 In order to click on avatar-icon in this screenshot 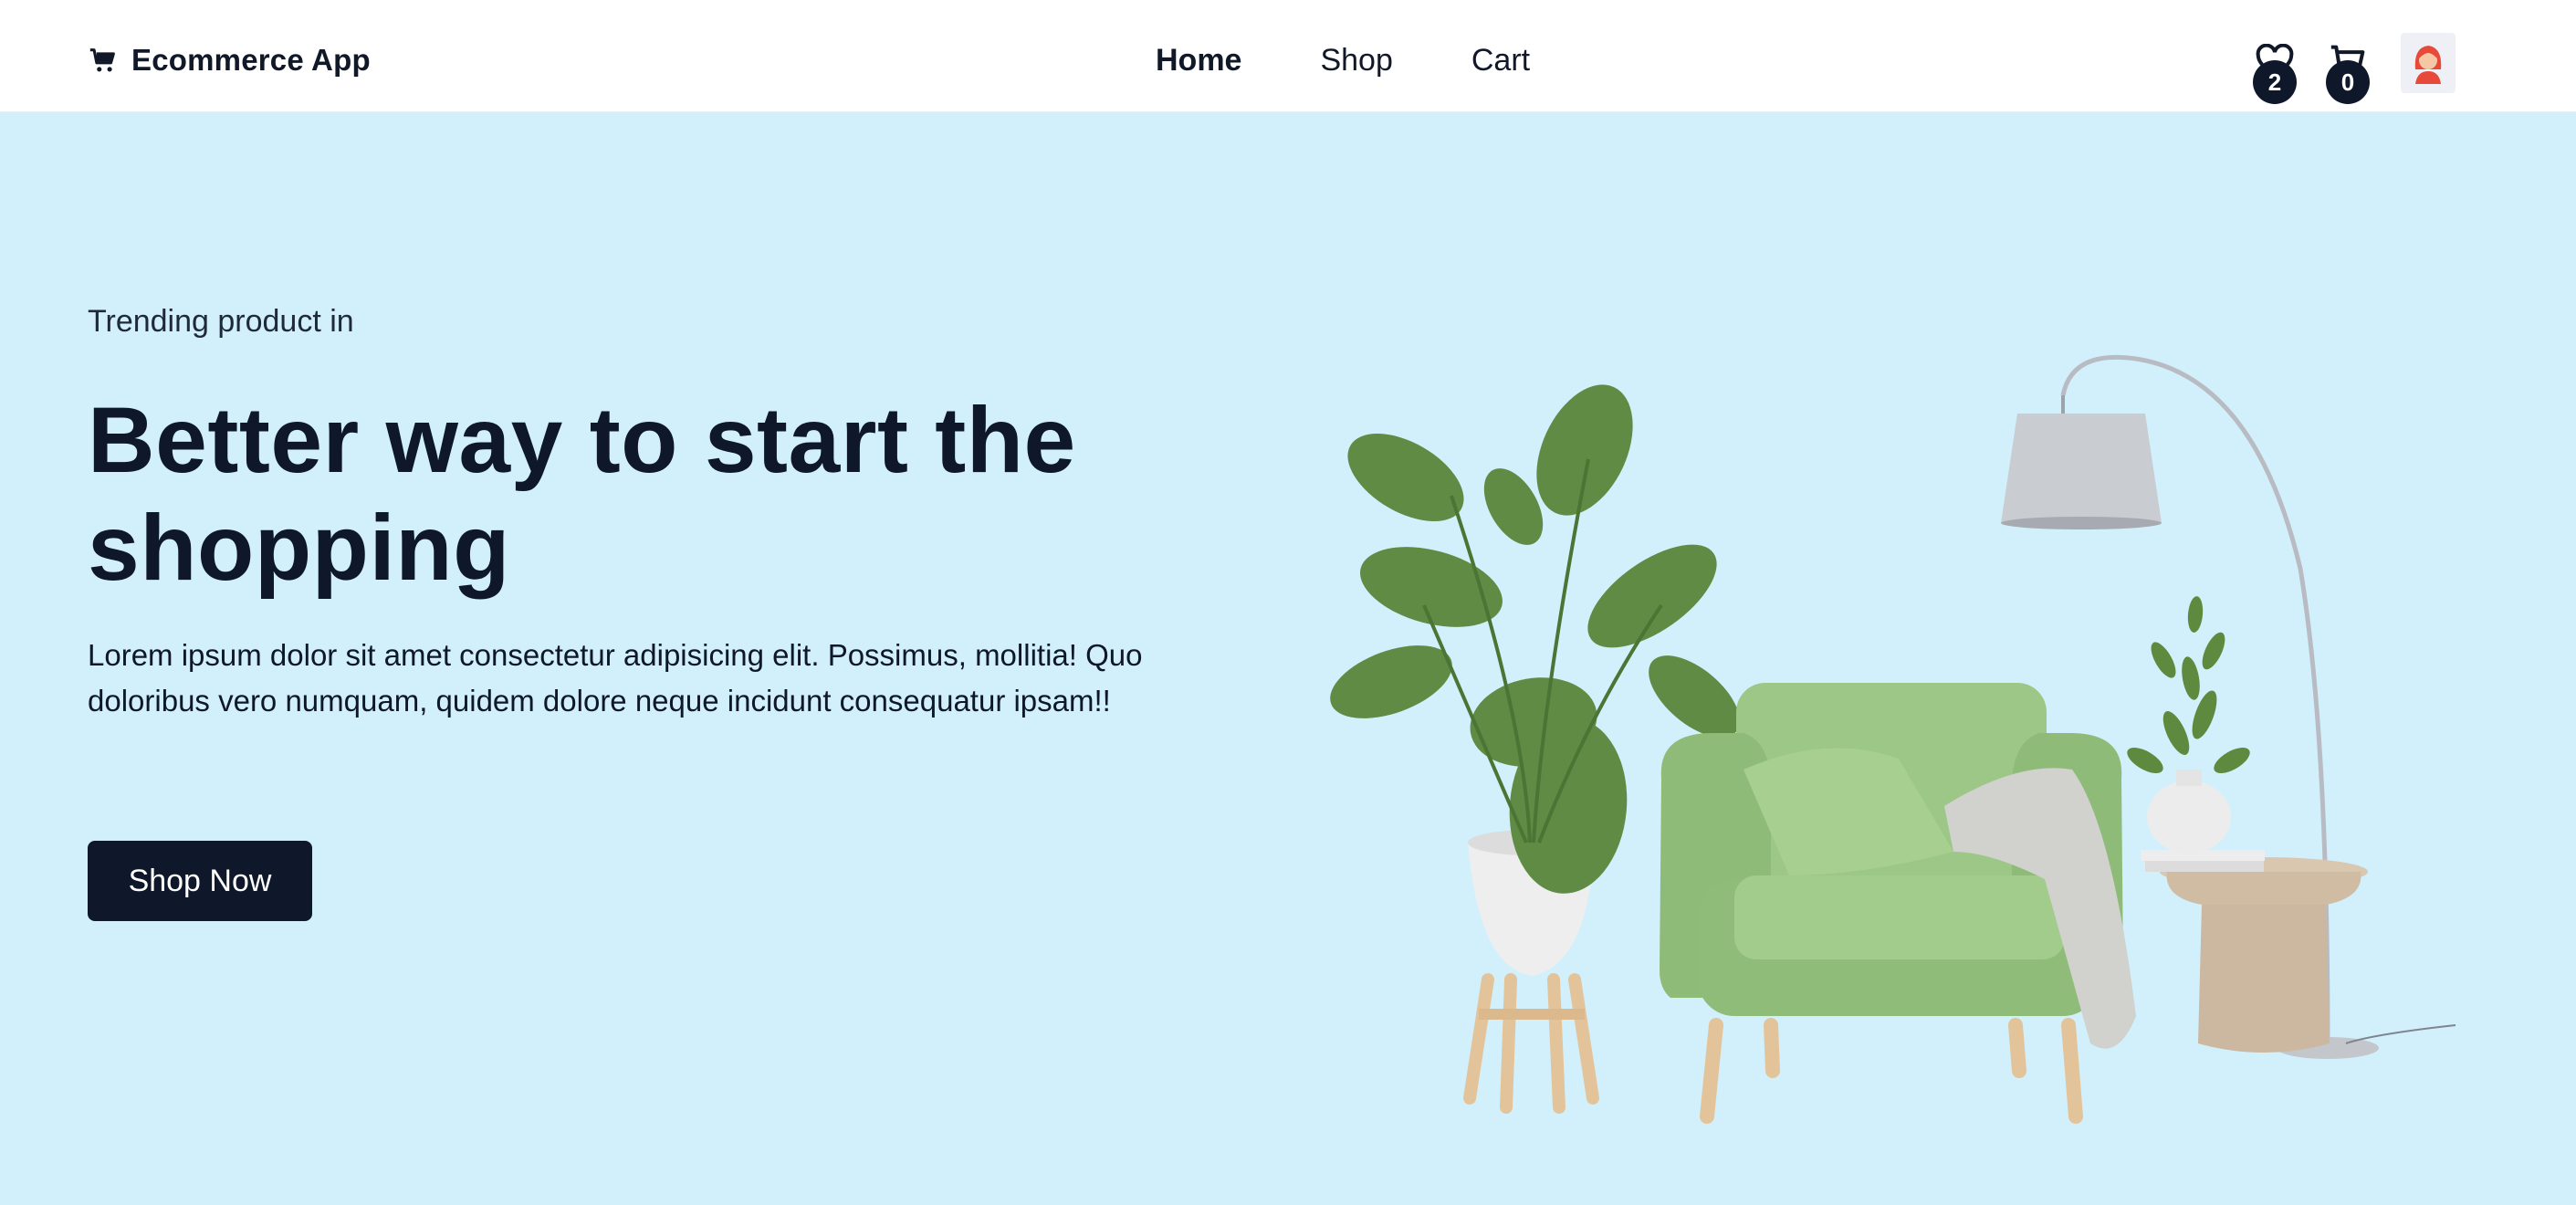, I will do `click(2428, 65)`.